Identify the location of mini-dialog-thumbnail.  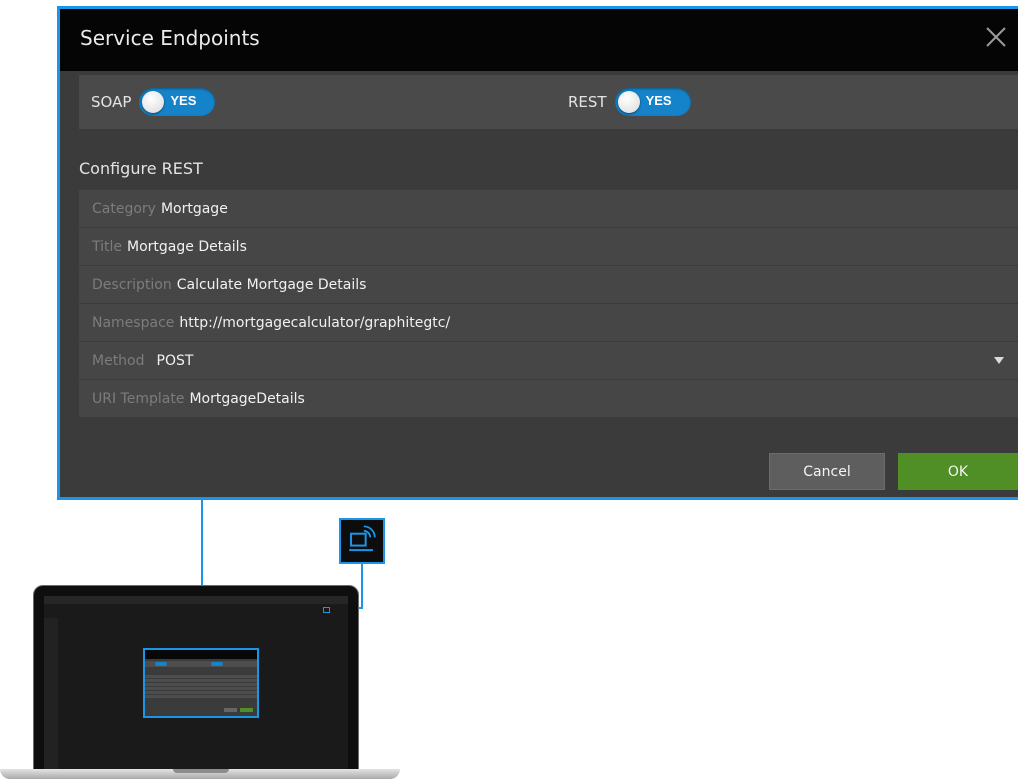
(201, 683).